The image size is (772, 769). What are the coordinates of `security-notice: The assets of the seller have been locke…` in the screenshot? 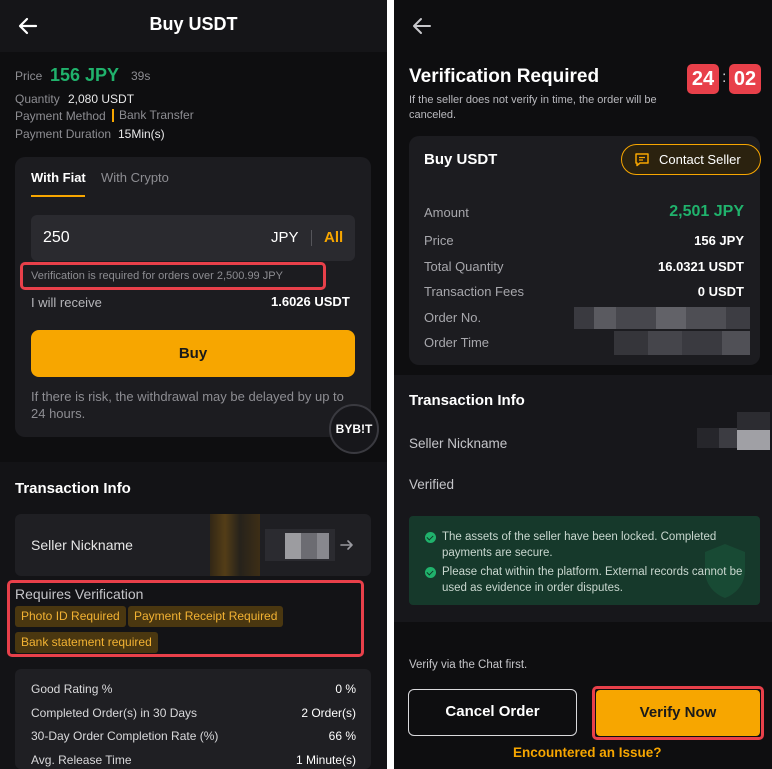 It's located at (584, 560).